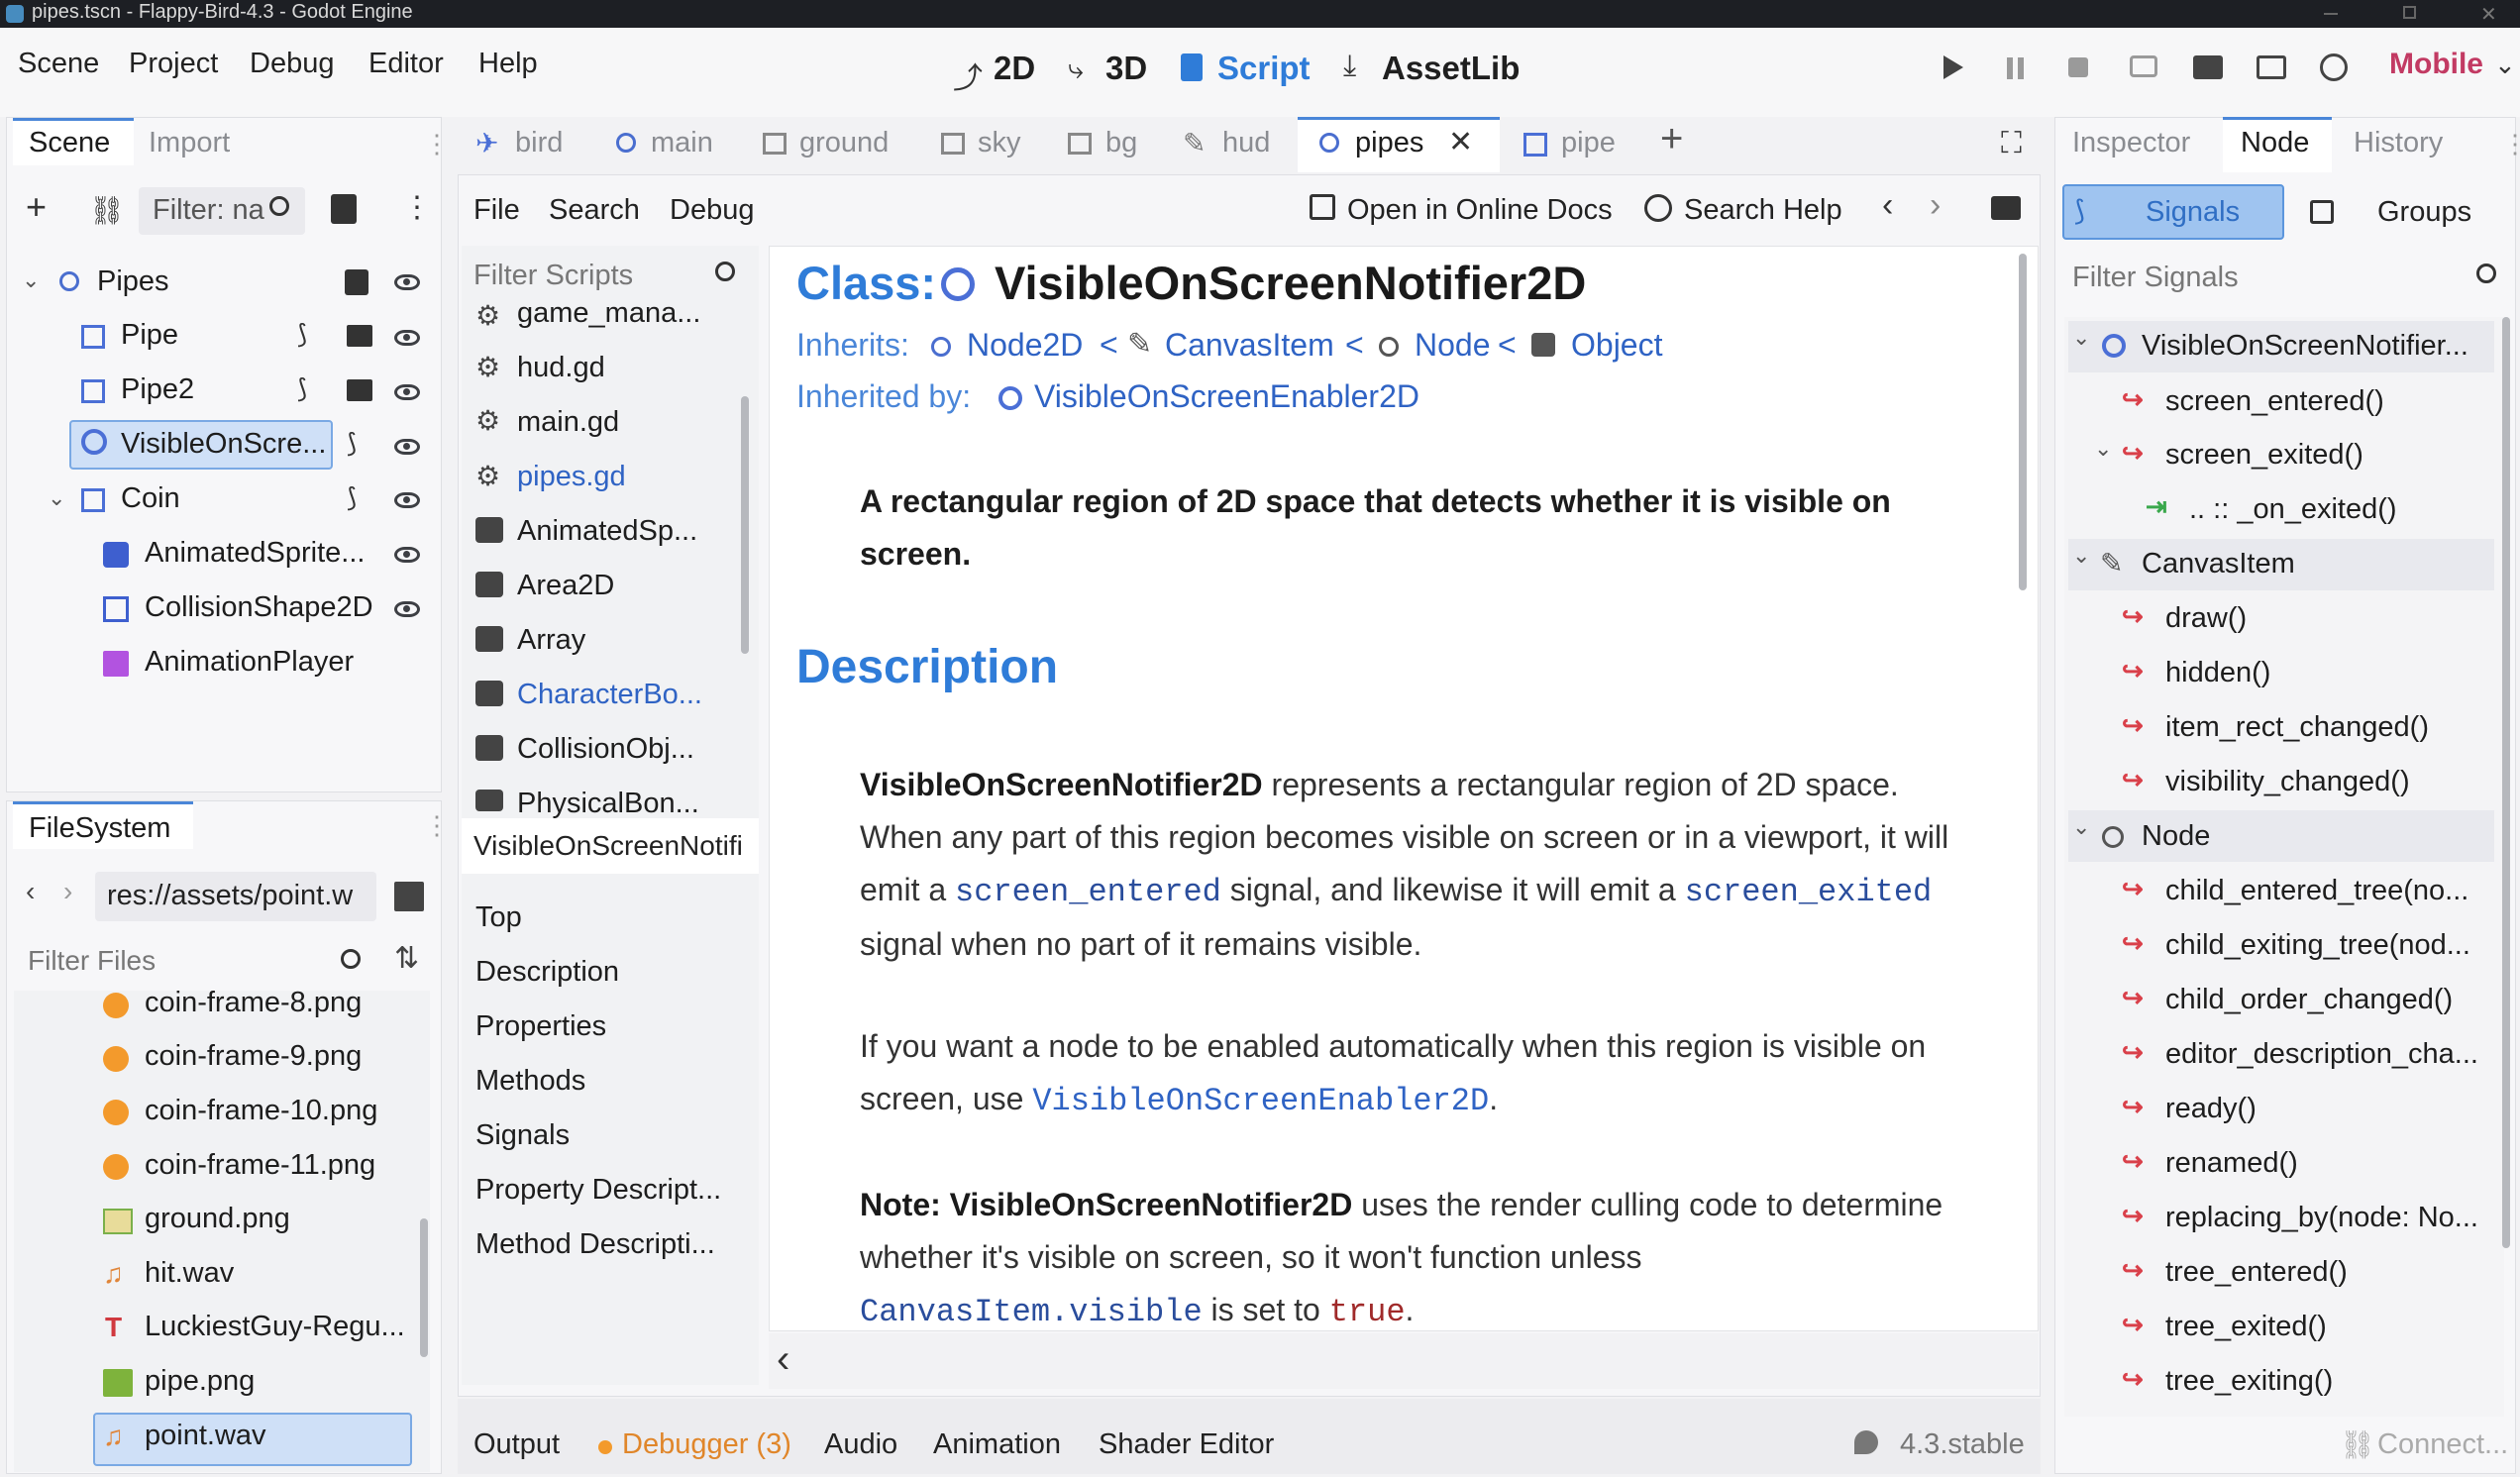 Image resolution: width=2520 pixels, height=1477 pixels. I want to click on menu-project: Project, so click(173, 64).